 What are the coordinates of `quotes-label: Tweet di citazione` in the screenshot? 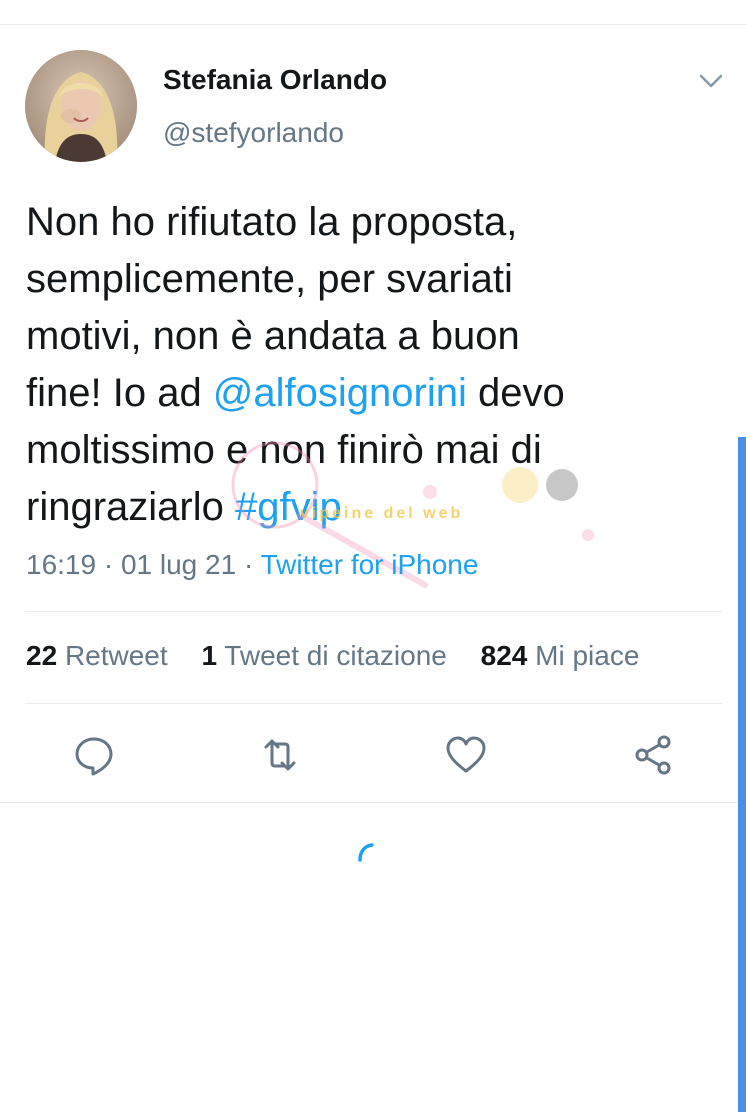 It's located at (335, 655).